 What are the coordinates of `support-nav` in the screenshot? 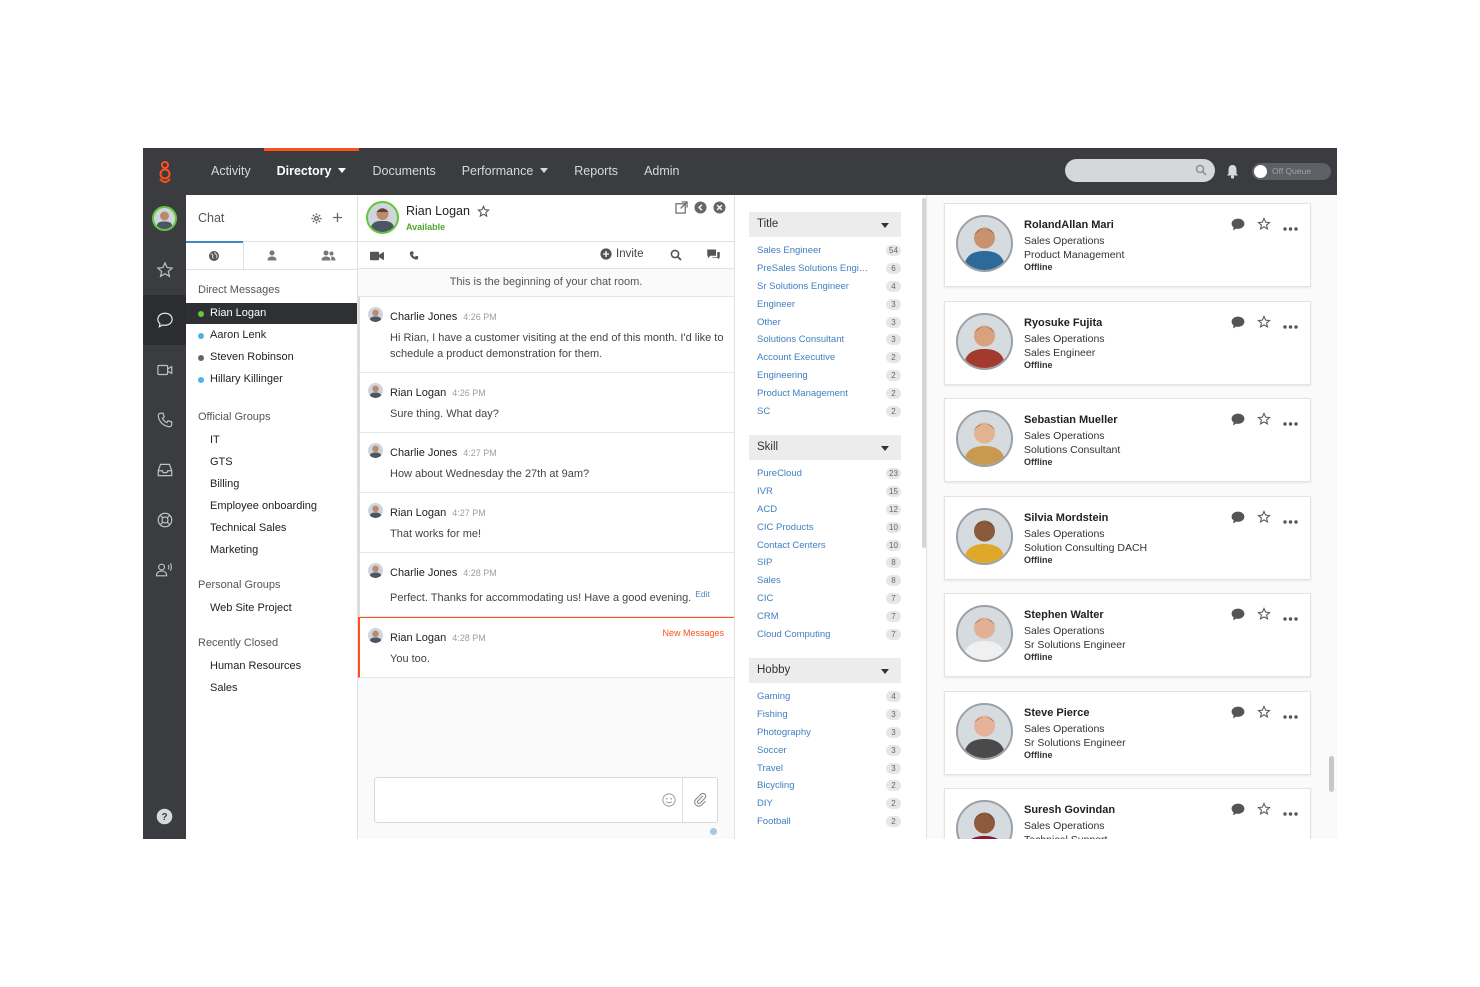 It's located at (164, 520).